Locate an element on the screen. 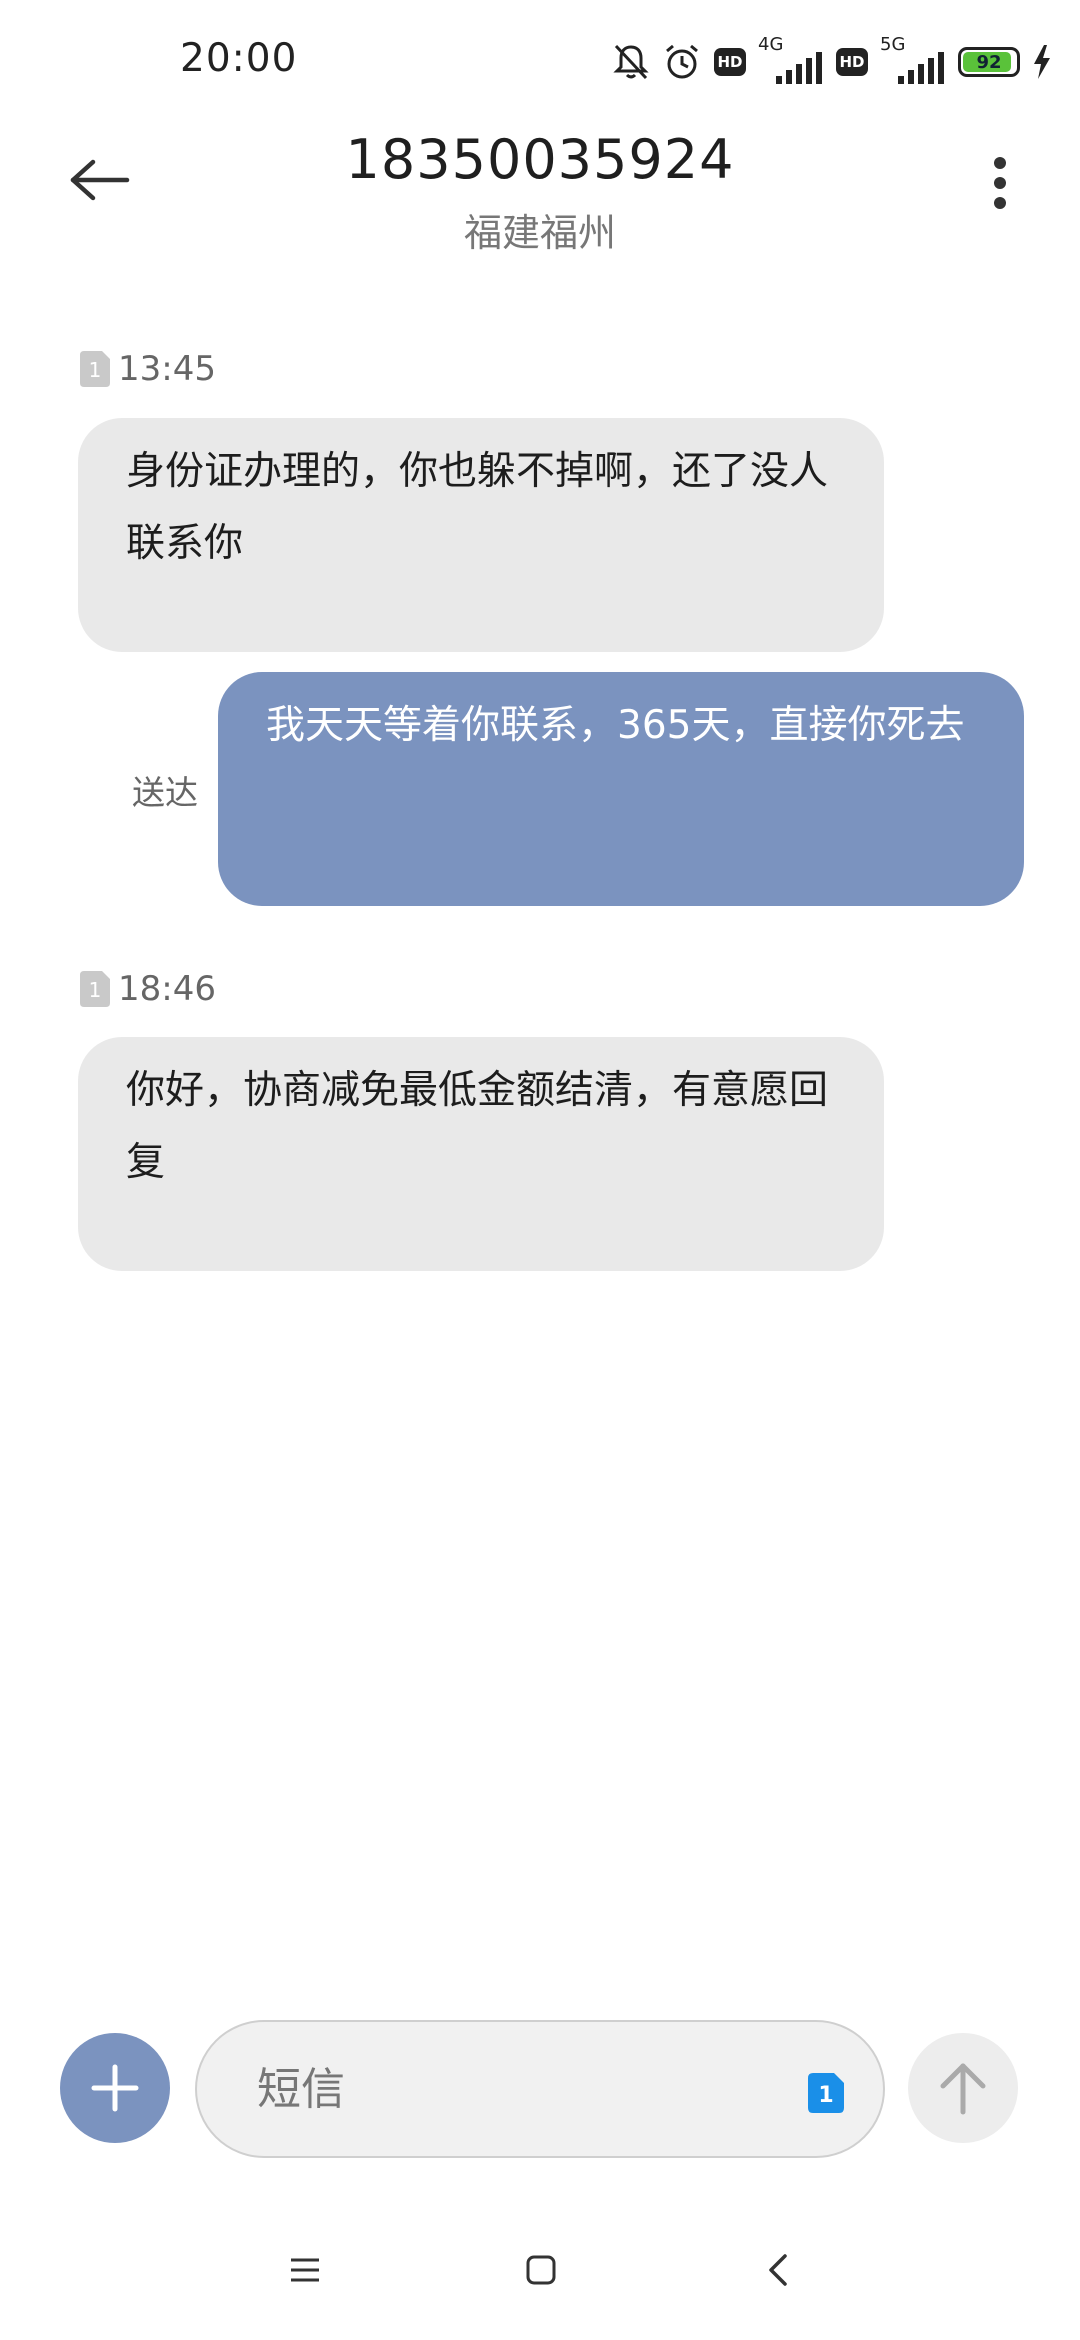  send-button is located at coordinates (963, 2088).